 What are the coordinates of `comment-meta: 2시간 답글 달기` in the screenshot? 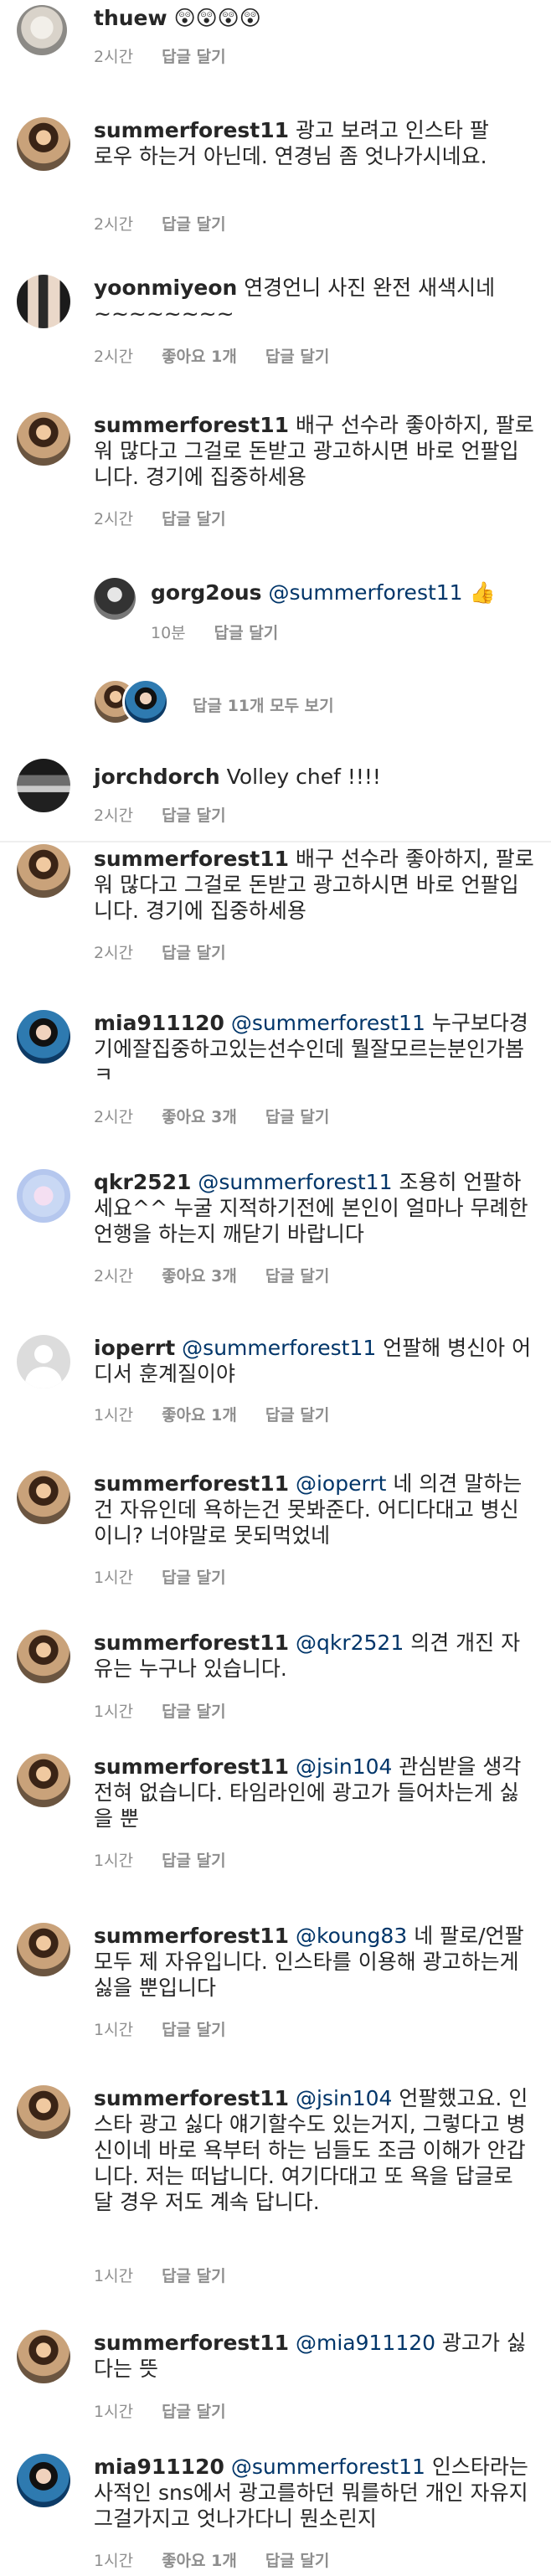 It's located at (174, 953).